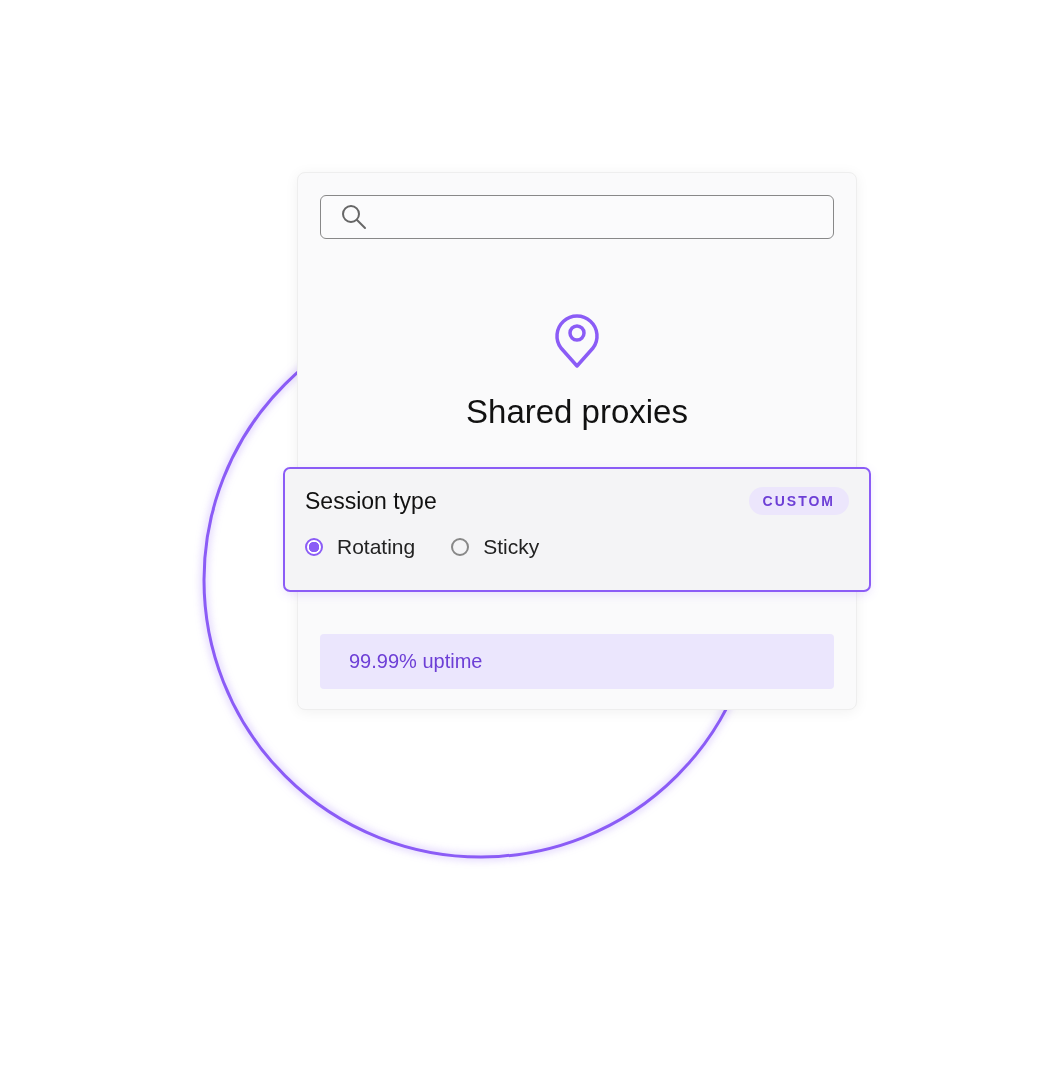  Describe the element at coordinates (376, 547) in the screenshot. I see `option-label: Rotating` at that location.